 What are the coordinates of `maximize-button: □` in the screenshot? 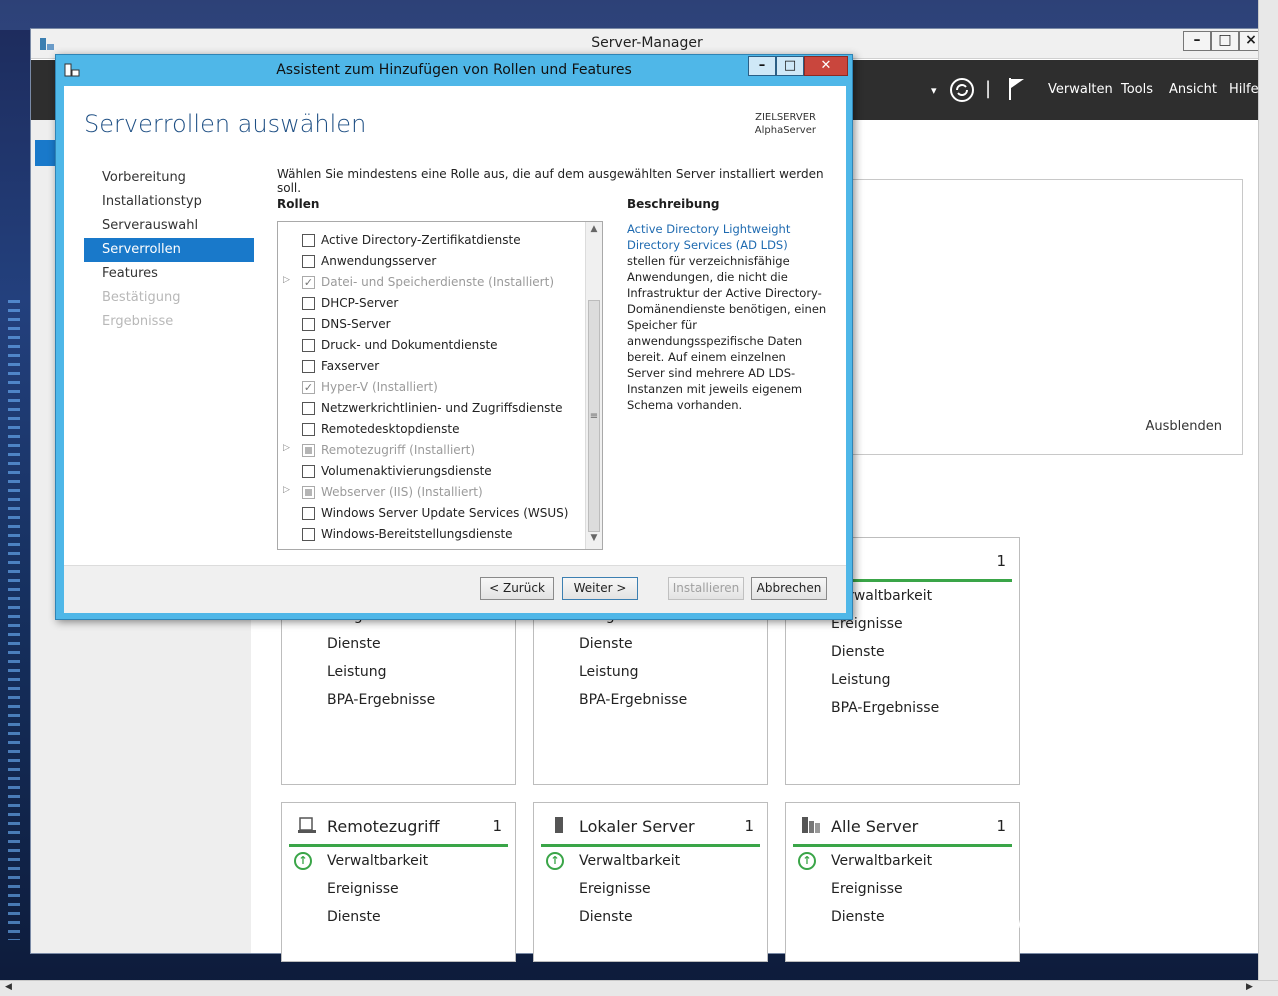 It's located at (1225, 41).